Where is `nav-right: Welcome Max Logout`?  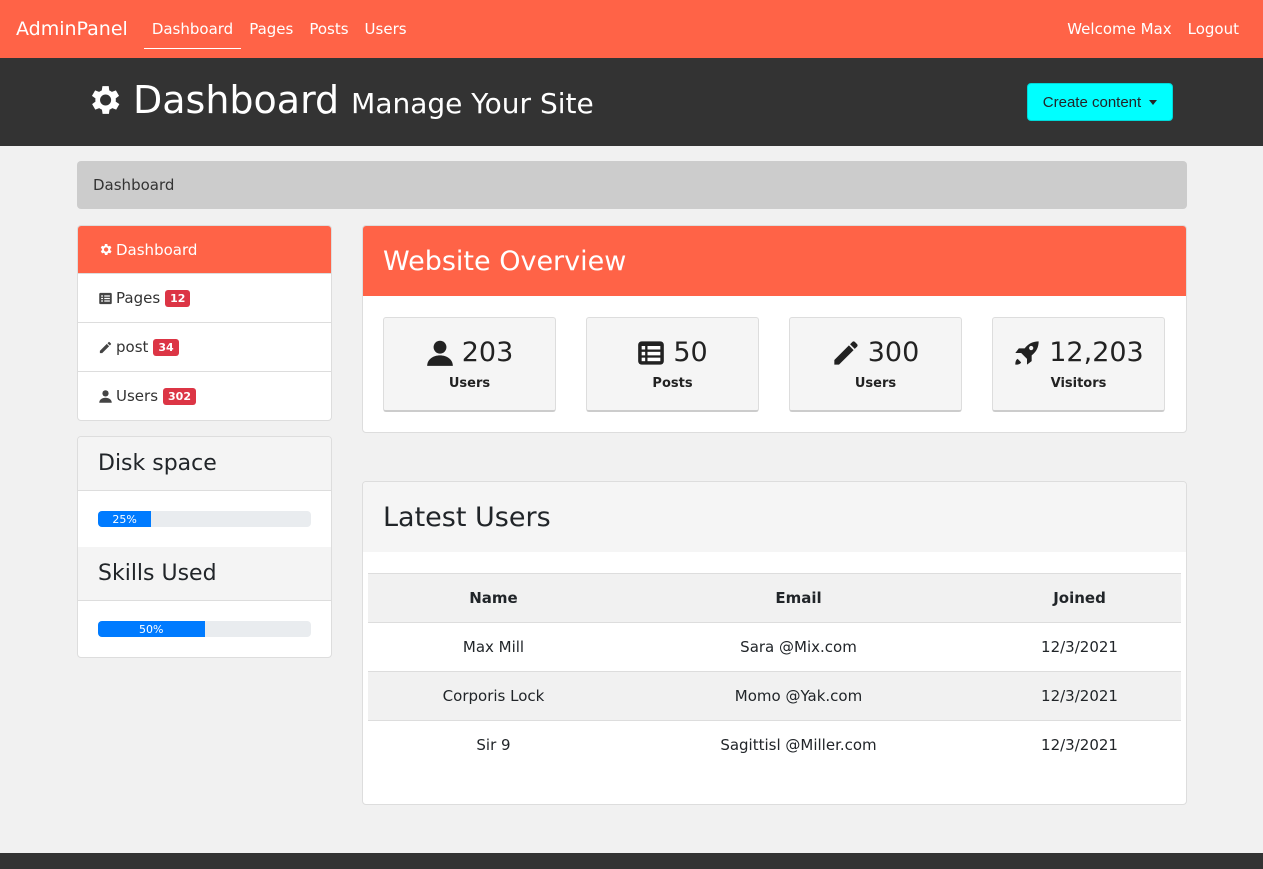
nav-right: Welcome Max Logout is located at coordinates (1153, 29).